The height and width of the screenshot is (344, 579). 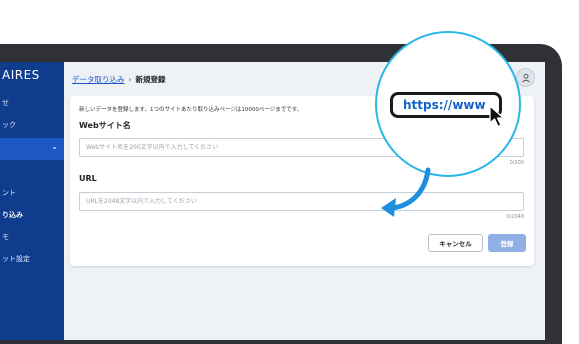 I want to click on pointer-arrowhead, so click(x=388, y=207).